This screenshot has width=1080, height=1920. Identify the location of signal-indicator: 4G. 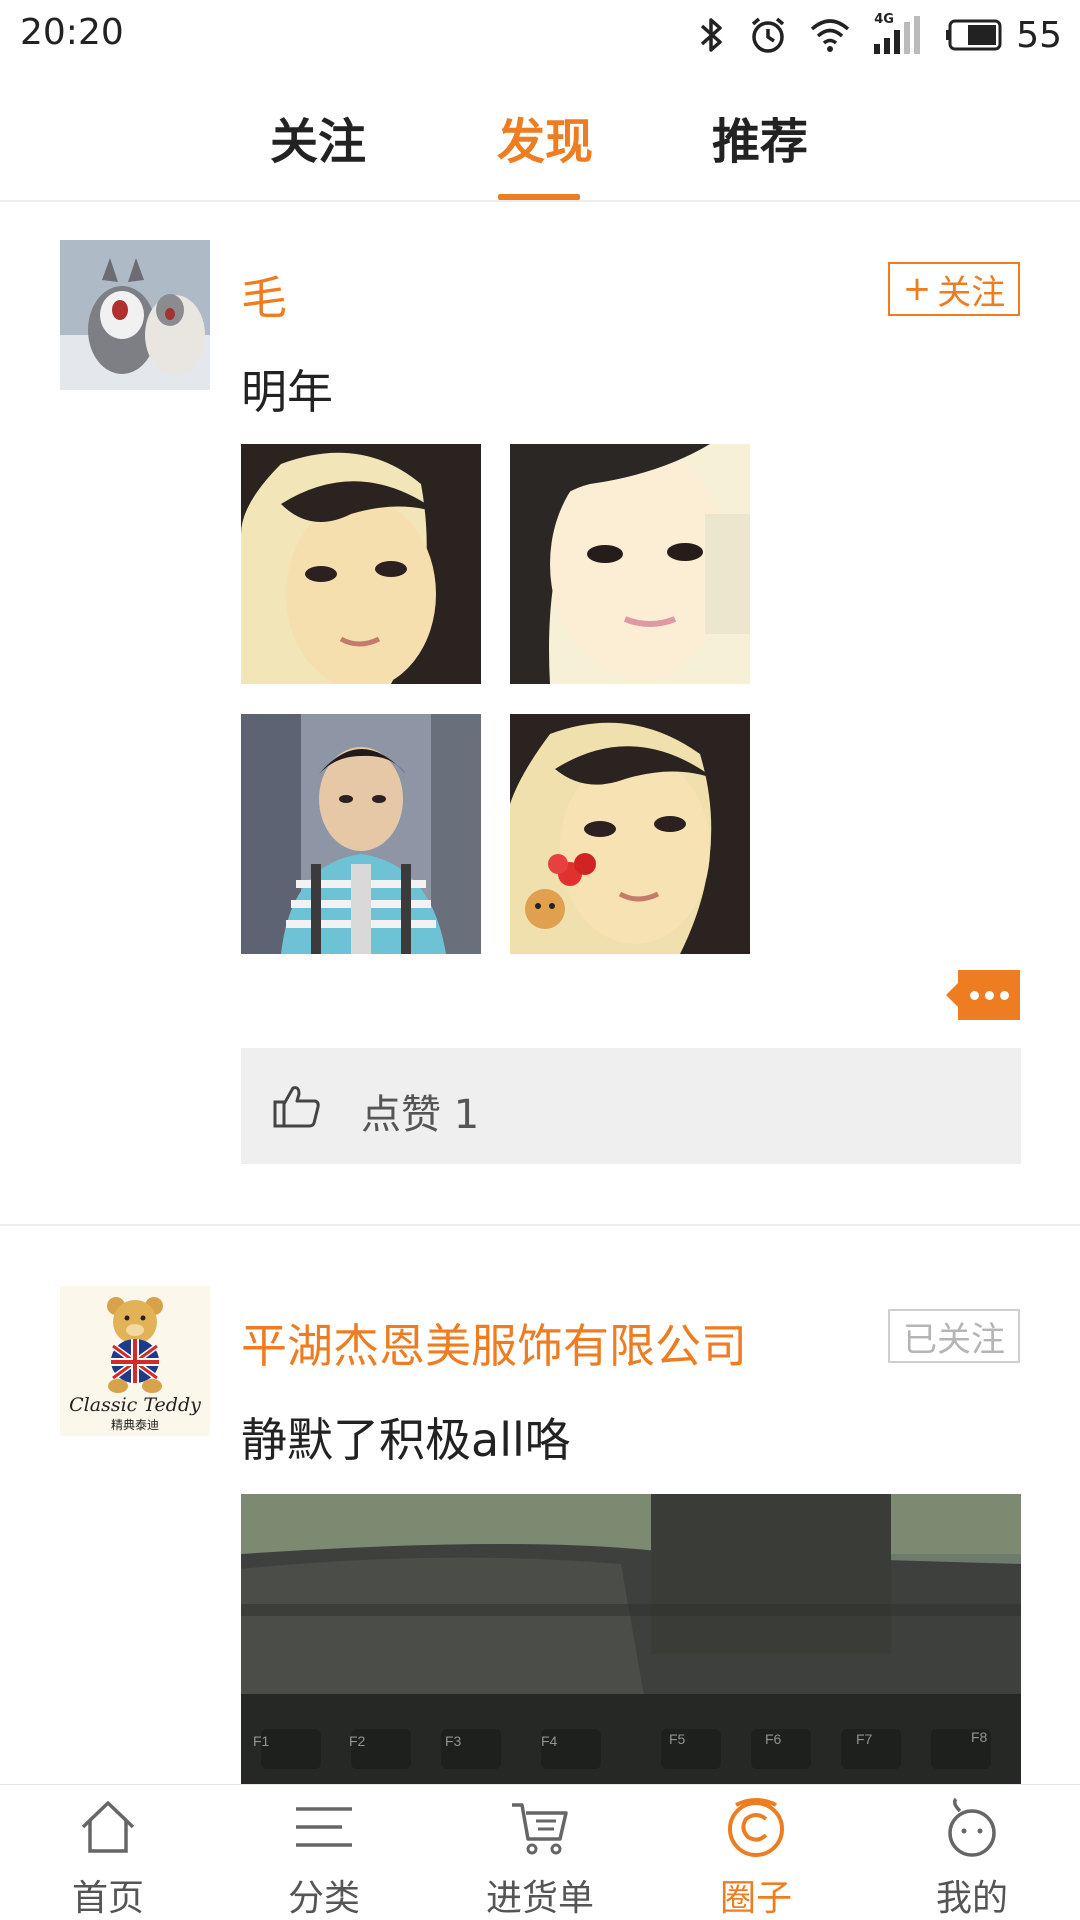
(898, 34).